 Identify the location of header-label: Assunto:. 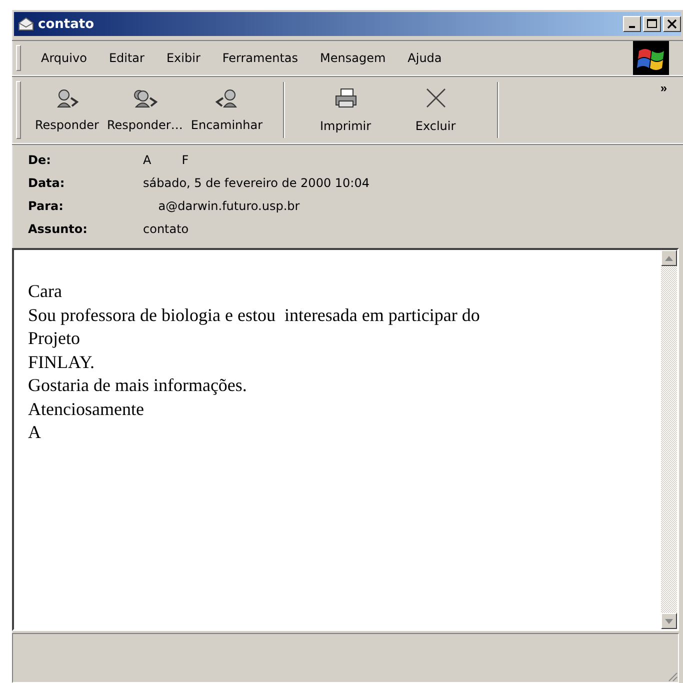
(58, 229).